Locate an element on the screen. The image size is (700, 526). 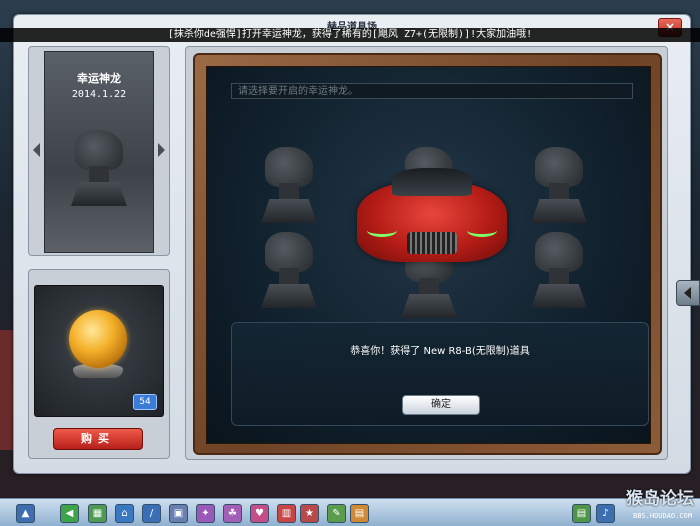
selection-hint-field: 请选择要开启的幸运神龙。 is located at coordinates (432, 91).